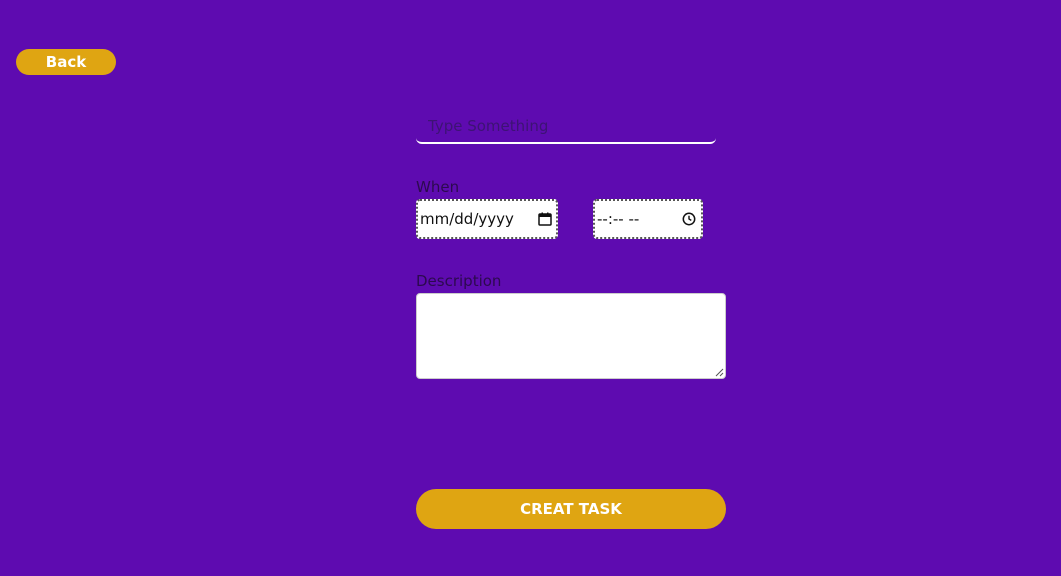 This screenshot has width=1061, height=576. Describe the element at coordinates (571, 509) in the screenshot. I see `create-task-button: CREAT TASK` at that location.